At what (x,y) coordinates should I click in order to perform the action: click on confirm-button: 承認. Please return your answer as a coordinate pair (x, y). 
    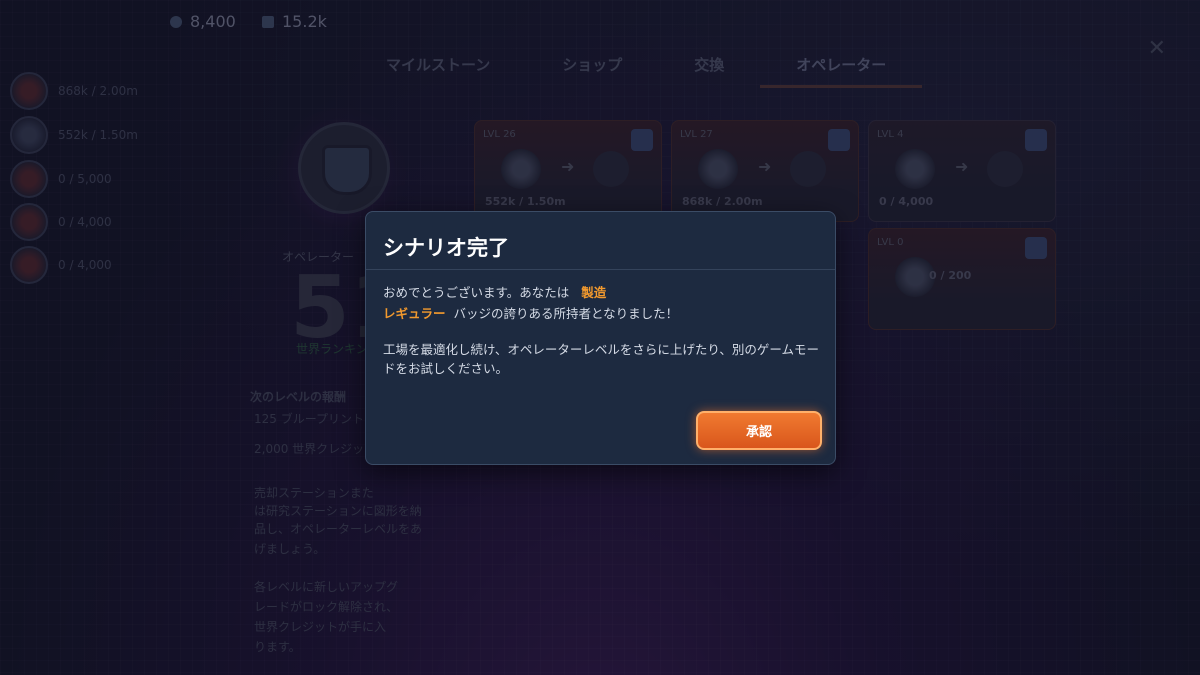
    Looking at the image, I should click on (759, 430).